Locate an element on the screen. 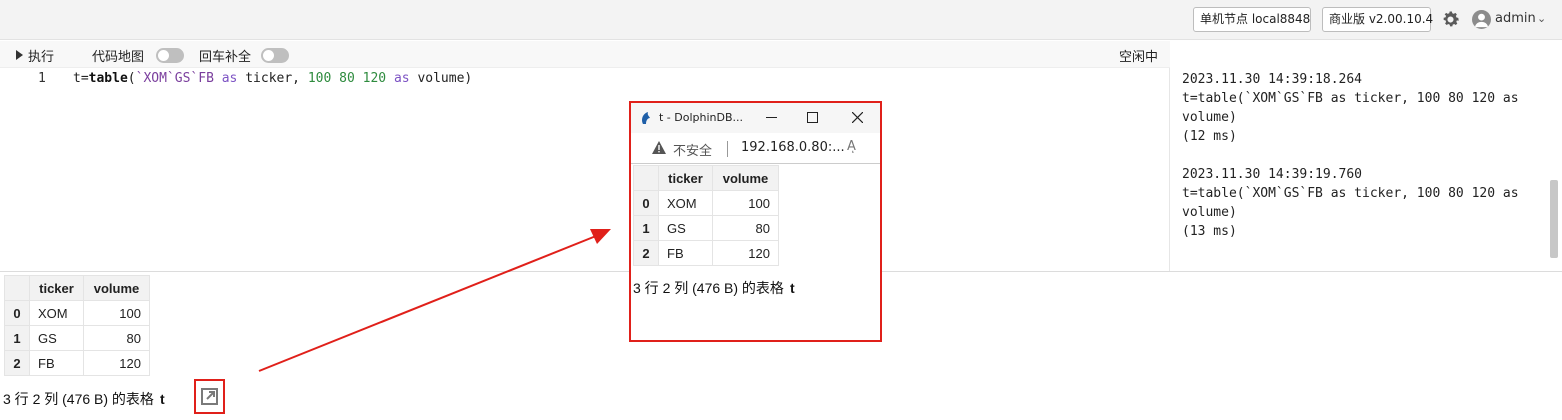 The height and width of the screenshot is (420, 1562). popup-result-table: ticker volume 0 XOM 100 1 GS 80 2 FB 120 is located at coordinates (706, 215).